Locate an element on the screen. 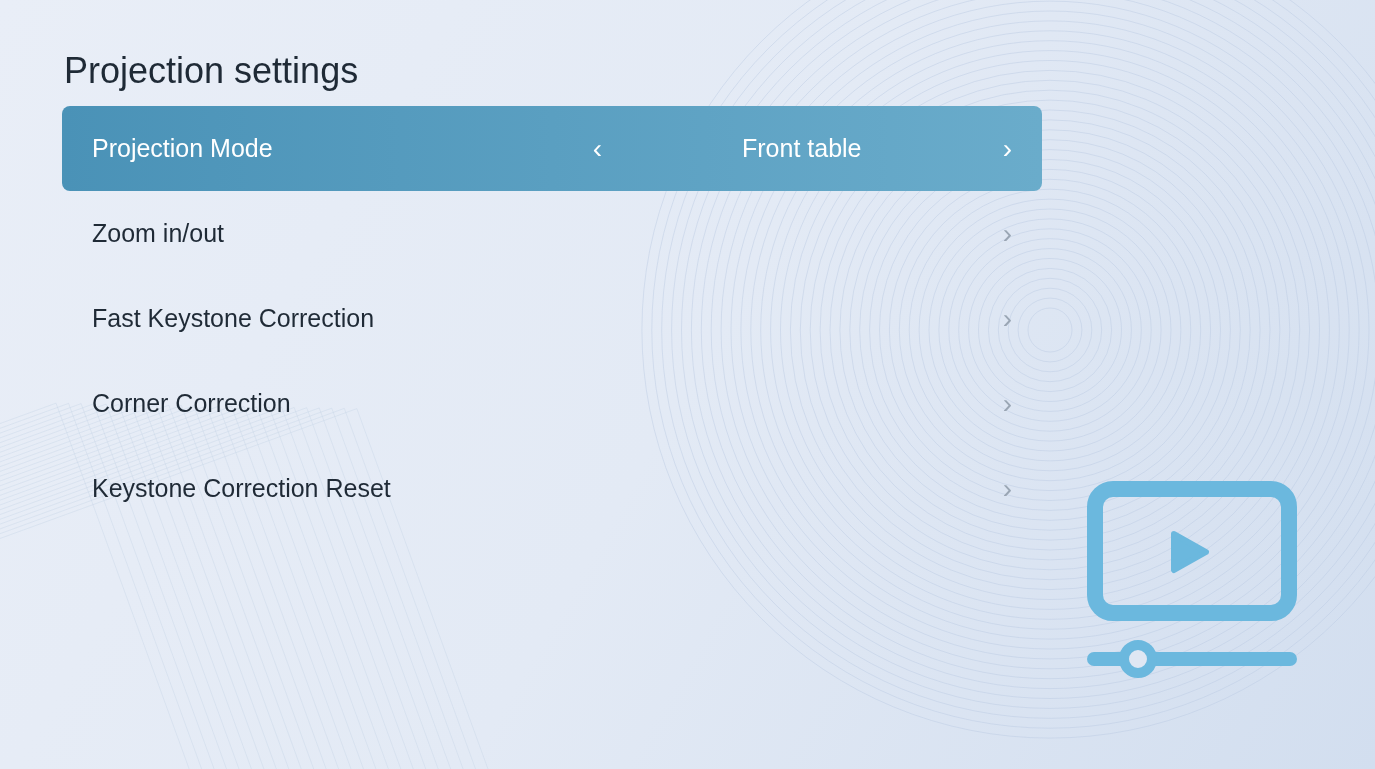 The height and width of the screenshot is (769, 1375). previous-arrow: ‹ is located at coordinates (597, 148).